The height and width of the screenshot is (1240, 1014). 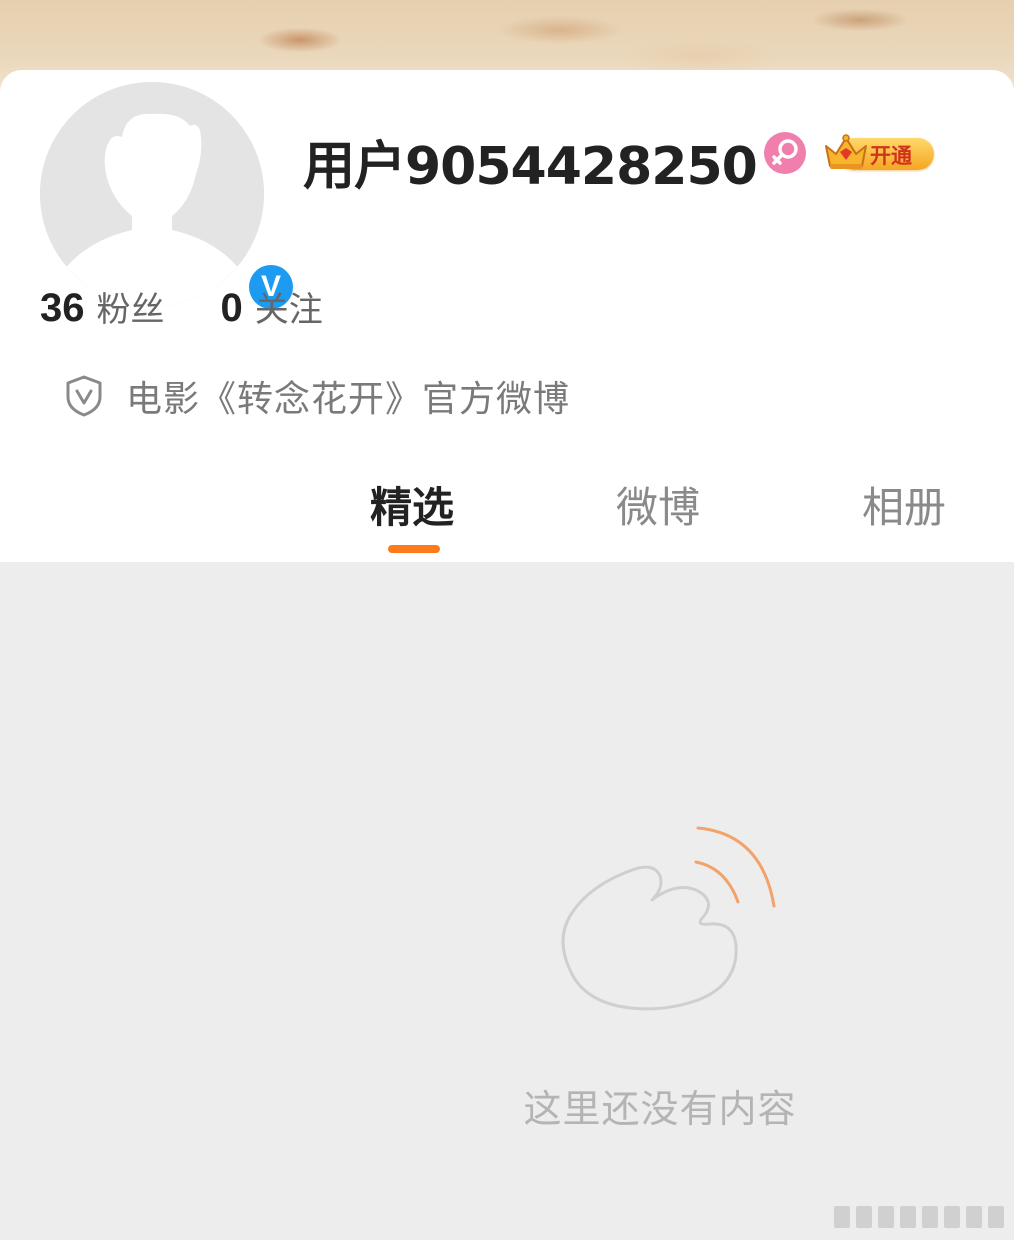 What do you see at coordinates (131, 306) in the screenshot?
I see `followers-label: 粉丝` at bounding box center [131, 306].